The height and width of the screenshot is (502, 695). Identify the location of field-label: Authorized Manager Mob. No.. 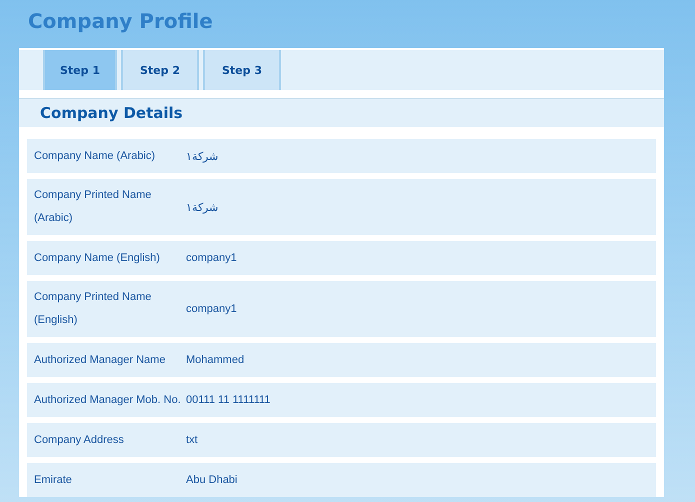
(108, 400).